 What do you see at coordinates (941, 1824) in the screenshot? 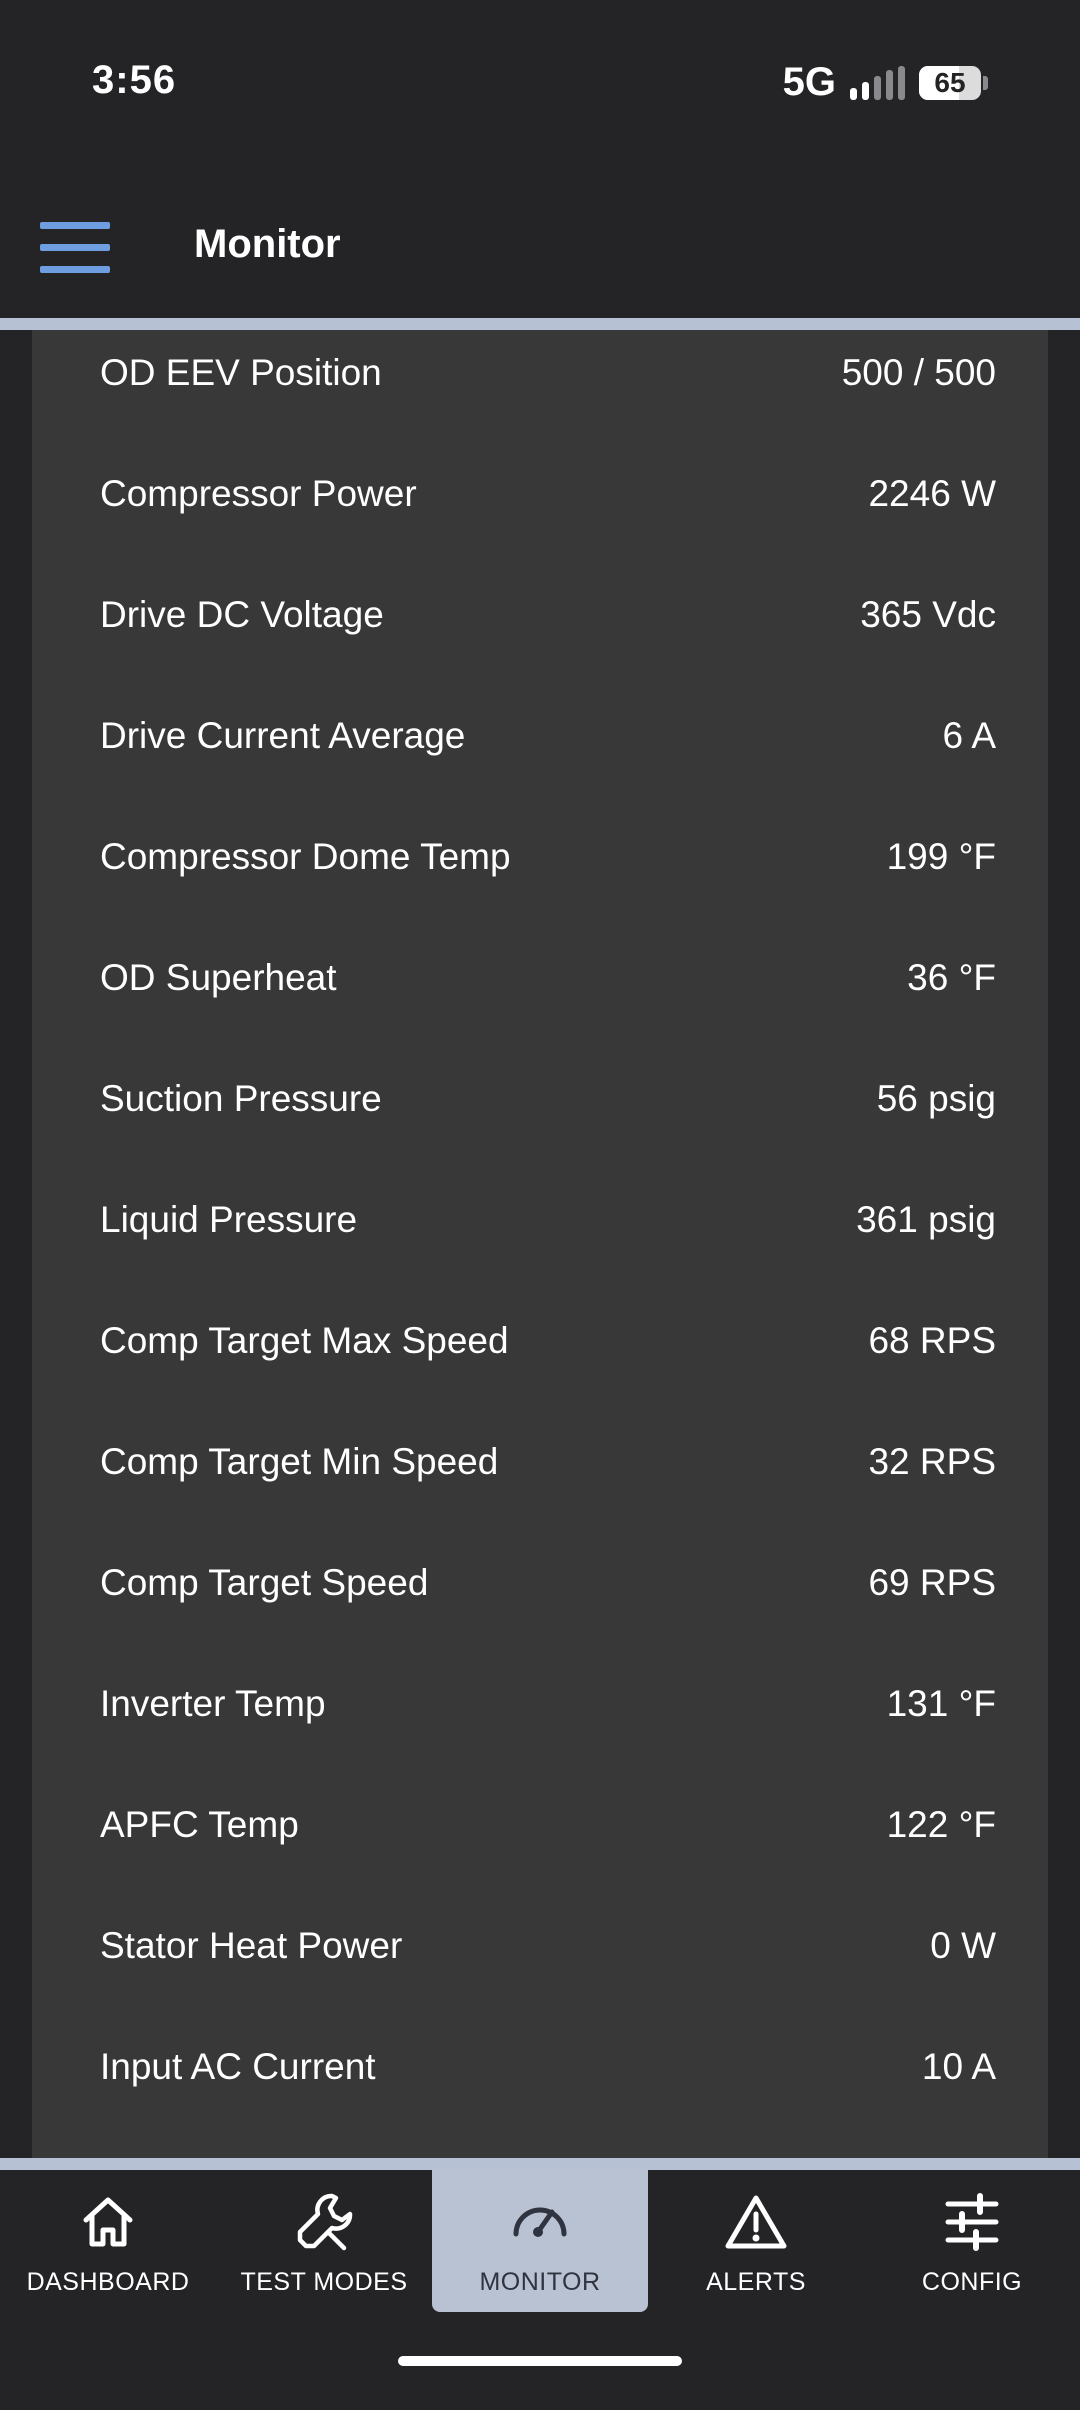
I see `monitor-row-value: 122 °F` at bounding box center [941, 1824].